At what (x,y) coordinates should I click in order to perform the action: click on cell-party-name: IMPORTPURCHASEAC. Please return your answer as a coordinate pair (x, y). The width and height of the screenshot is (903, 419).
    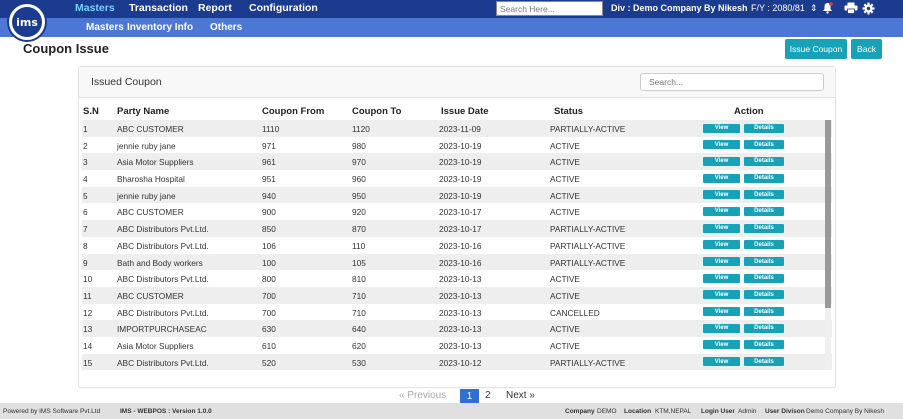
    Looking at the image, I should click on (162, 329).